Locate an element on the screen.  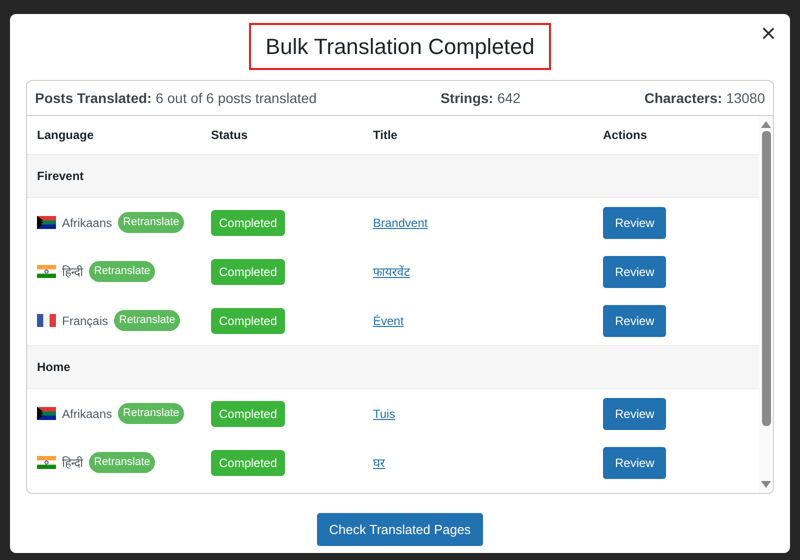
language-name: Français is located at coordinates (85, 321).